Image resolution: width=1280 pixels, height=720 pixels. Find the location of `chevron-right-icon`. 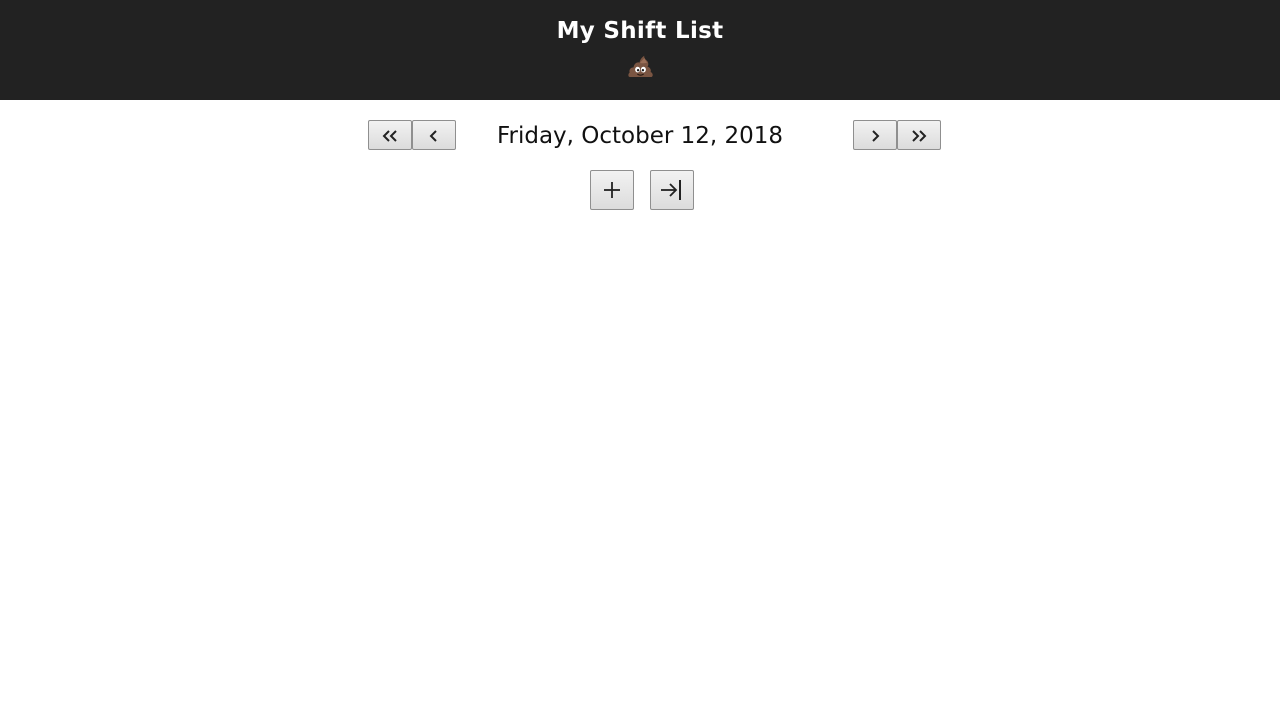

chevron-right-icon is located at coordinates (876, 136).